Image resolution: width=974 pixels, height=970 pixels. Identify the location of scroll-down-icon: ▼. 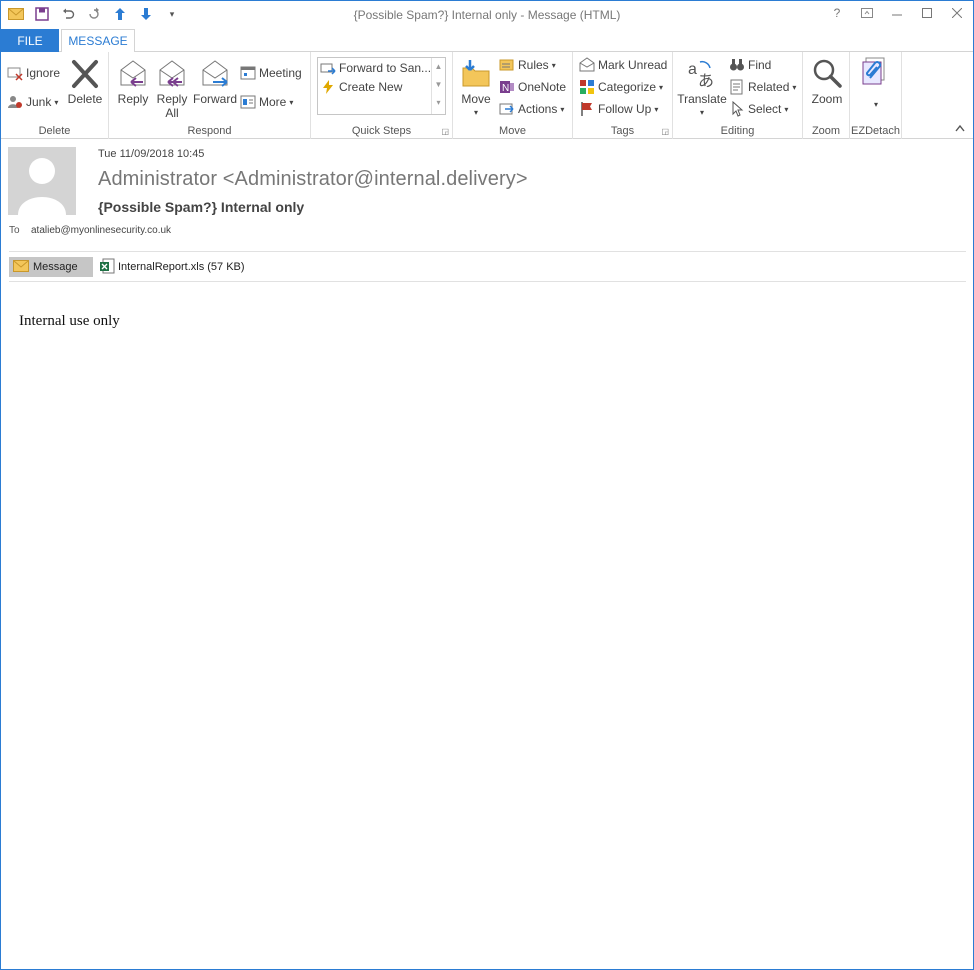
(438, 85).